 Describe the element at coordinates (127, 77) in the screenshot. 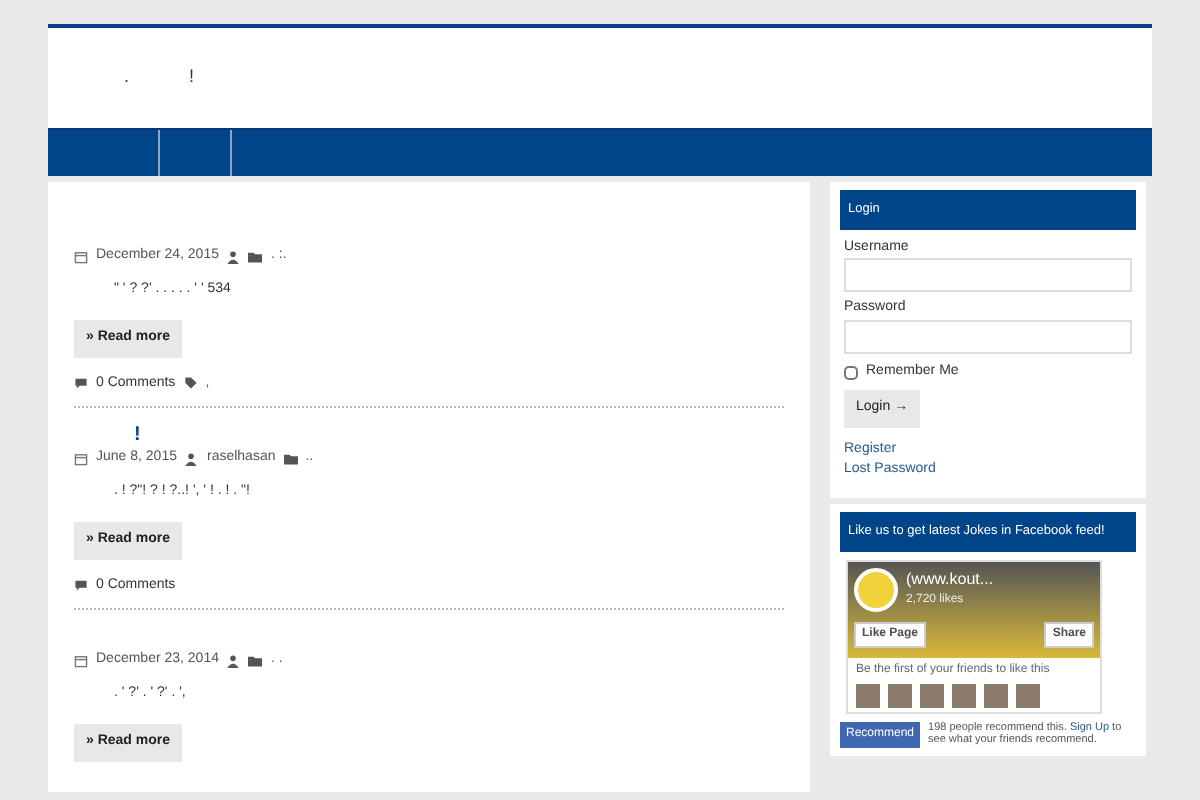

I see `site-title-mark: .` at that location.